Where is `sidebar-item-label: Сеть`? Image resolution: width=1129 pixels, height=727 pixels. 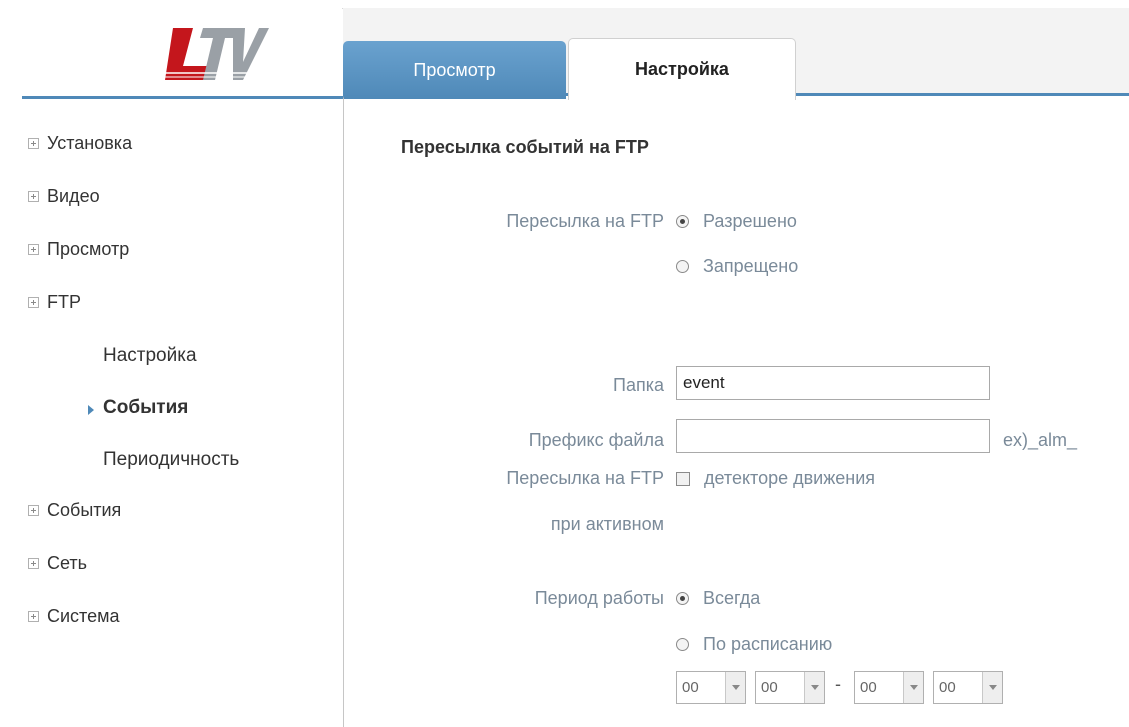 sidebar-item-label: Сеть is located at coordinates (67, 563).